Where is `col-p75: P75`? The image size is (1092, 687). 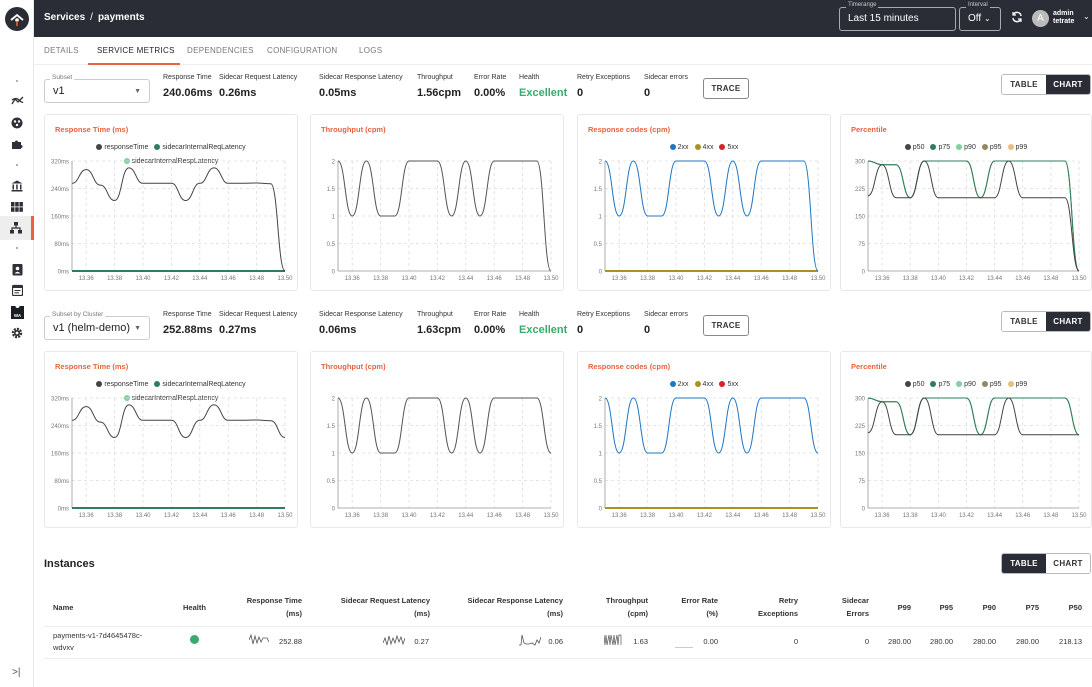
col-p75: P75 is located at coordinates (1019, 607).